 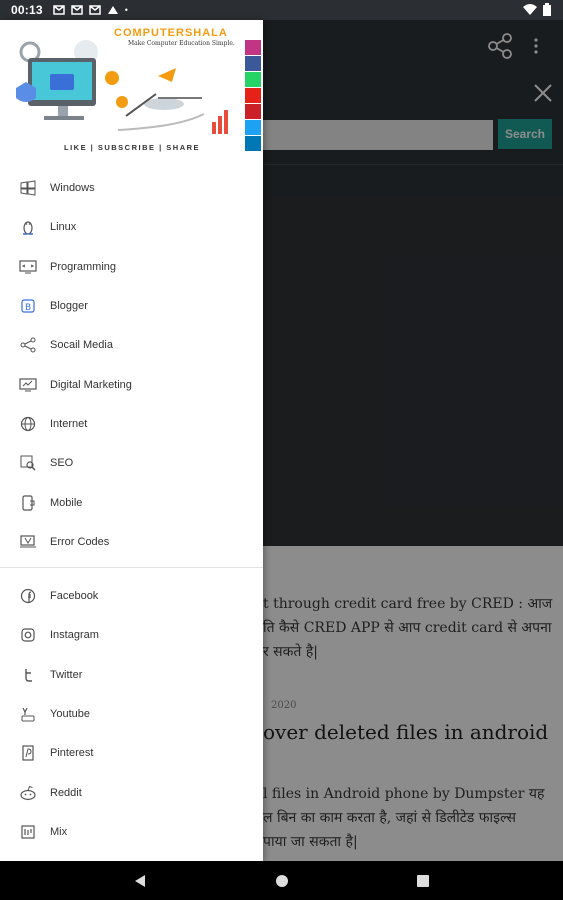 I want to click on menu-item-label: Programming, so click(x=83, y=266).